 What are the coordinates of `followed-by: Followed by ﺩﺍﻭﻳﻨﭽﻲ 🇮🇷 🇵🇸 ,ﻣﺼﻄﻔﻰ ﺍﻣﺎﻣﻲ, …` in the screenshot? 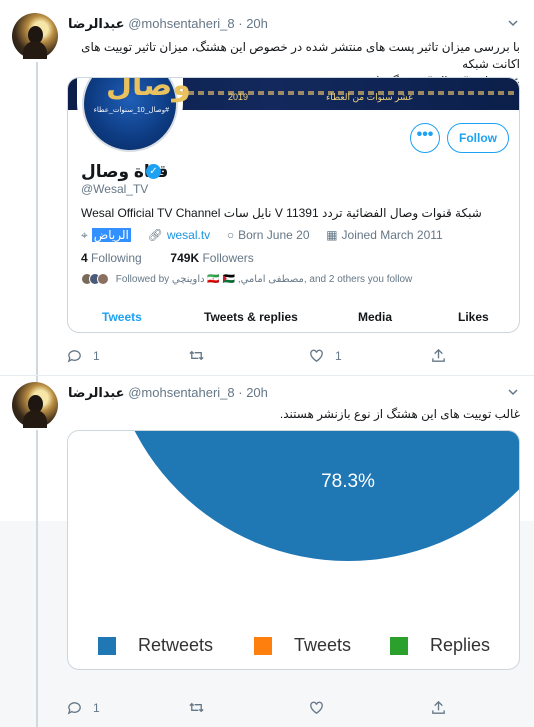 It's located at (246, 279).